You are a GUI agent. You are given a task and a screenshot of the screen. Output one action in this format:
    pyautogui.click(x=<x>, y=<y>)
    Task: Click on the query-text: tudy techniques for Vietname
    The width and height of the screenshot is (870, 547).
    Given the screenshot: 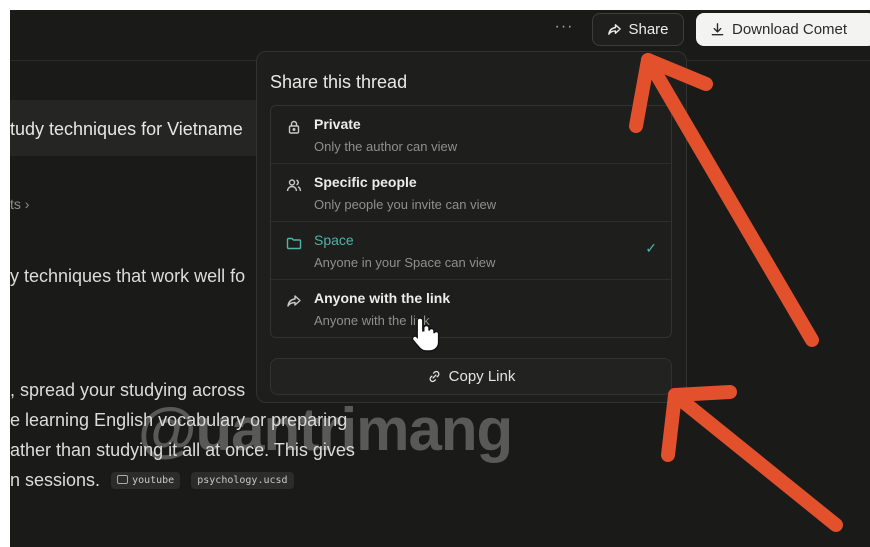 What is the action you would take?
    pyautogui.click(x=126, y=129)
    